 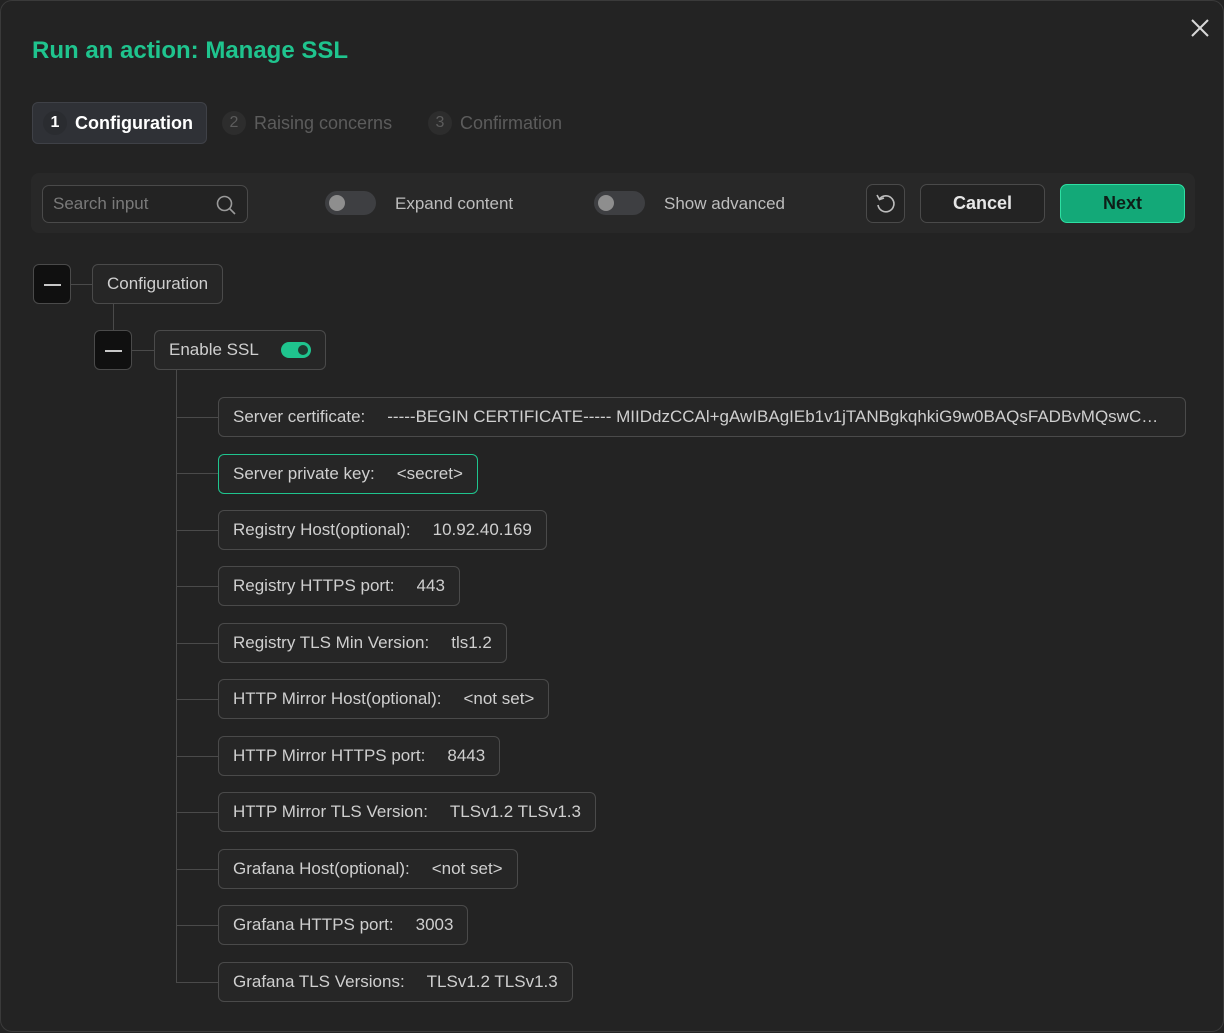 What do you see at coordinates (314, 585) in the screenshot?
I see `field-label: Registry HTTPS port:` at bounding box center [314, 585].